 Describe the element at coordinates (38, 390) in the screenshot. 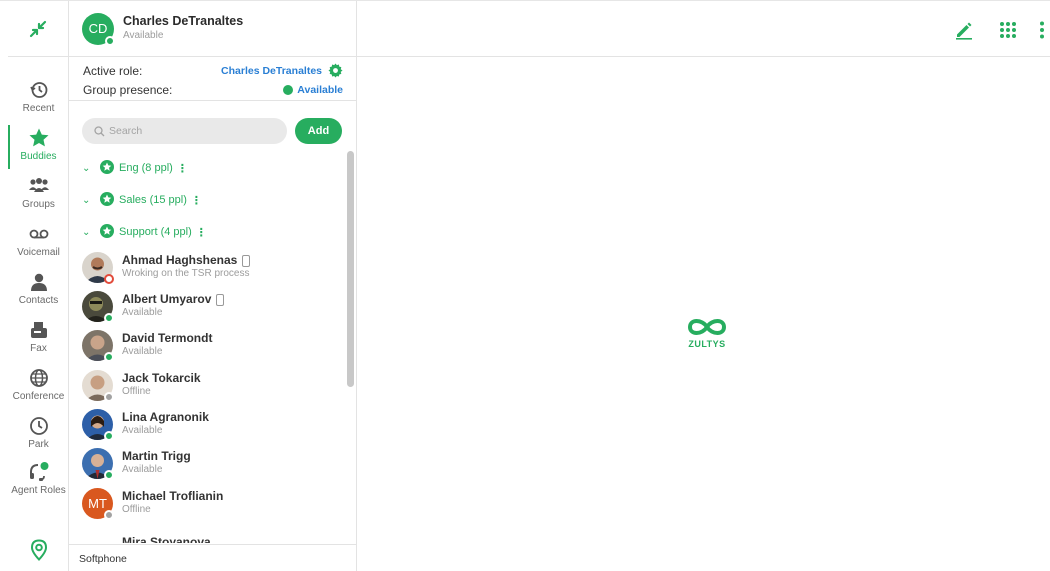

I see `nav-item-conference: Conference` at that location.